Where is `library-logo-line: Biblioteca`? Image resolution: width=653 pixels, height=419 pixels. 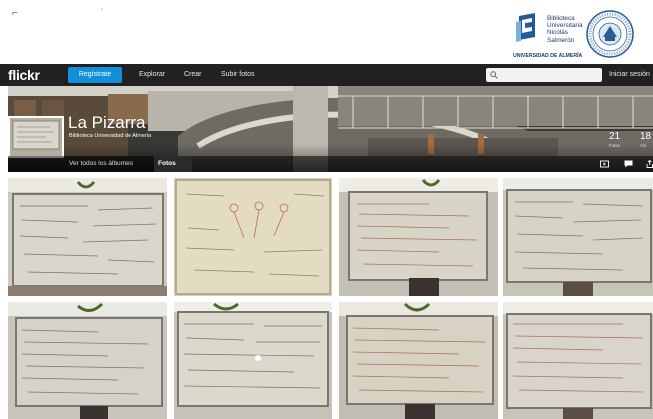
library-logo-line: Biblioteca is located at coordinates (561, 18).